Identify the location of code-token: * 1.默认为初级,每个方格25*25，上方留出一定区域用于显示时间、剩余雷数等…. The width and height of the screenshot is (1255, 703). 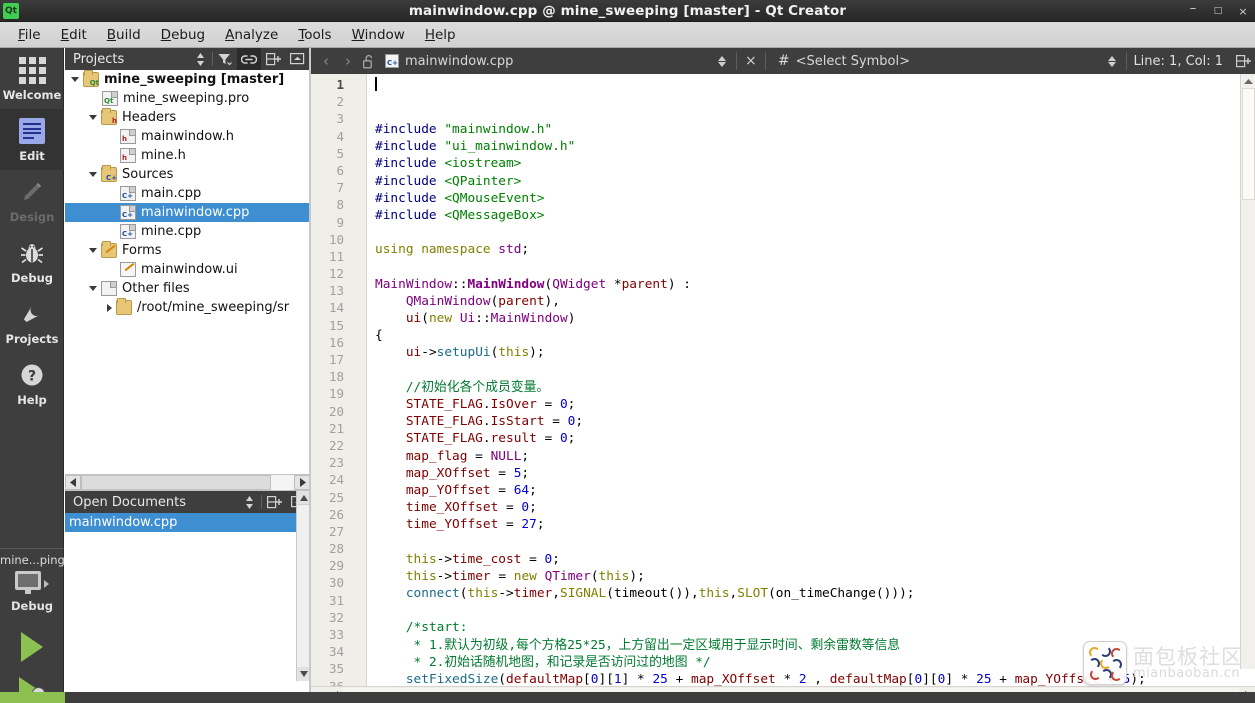
(657, 645).